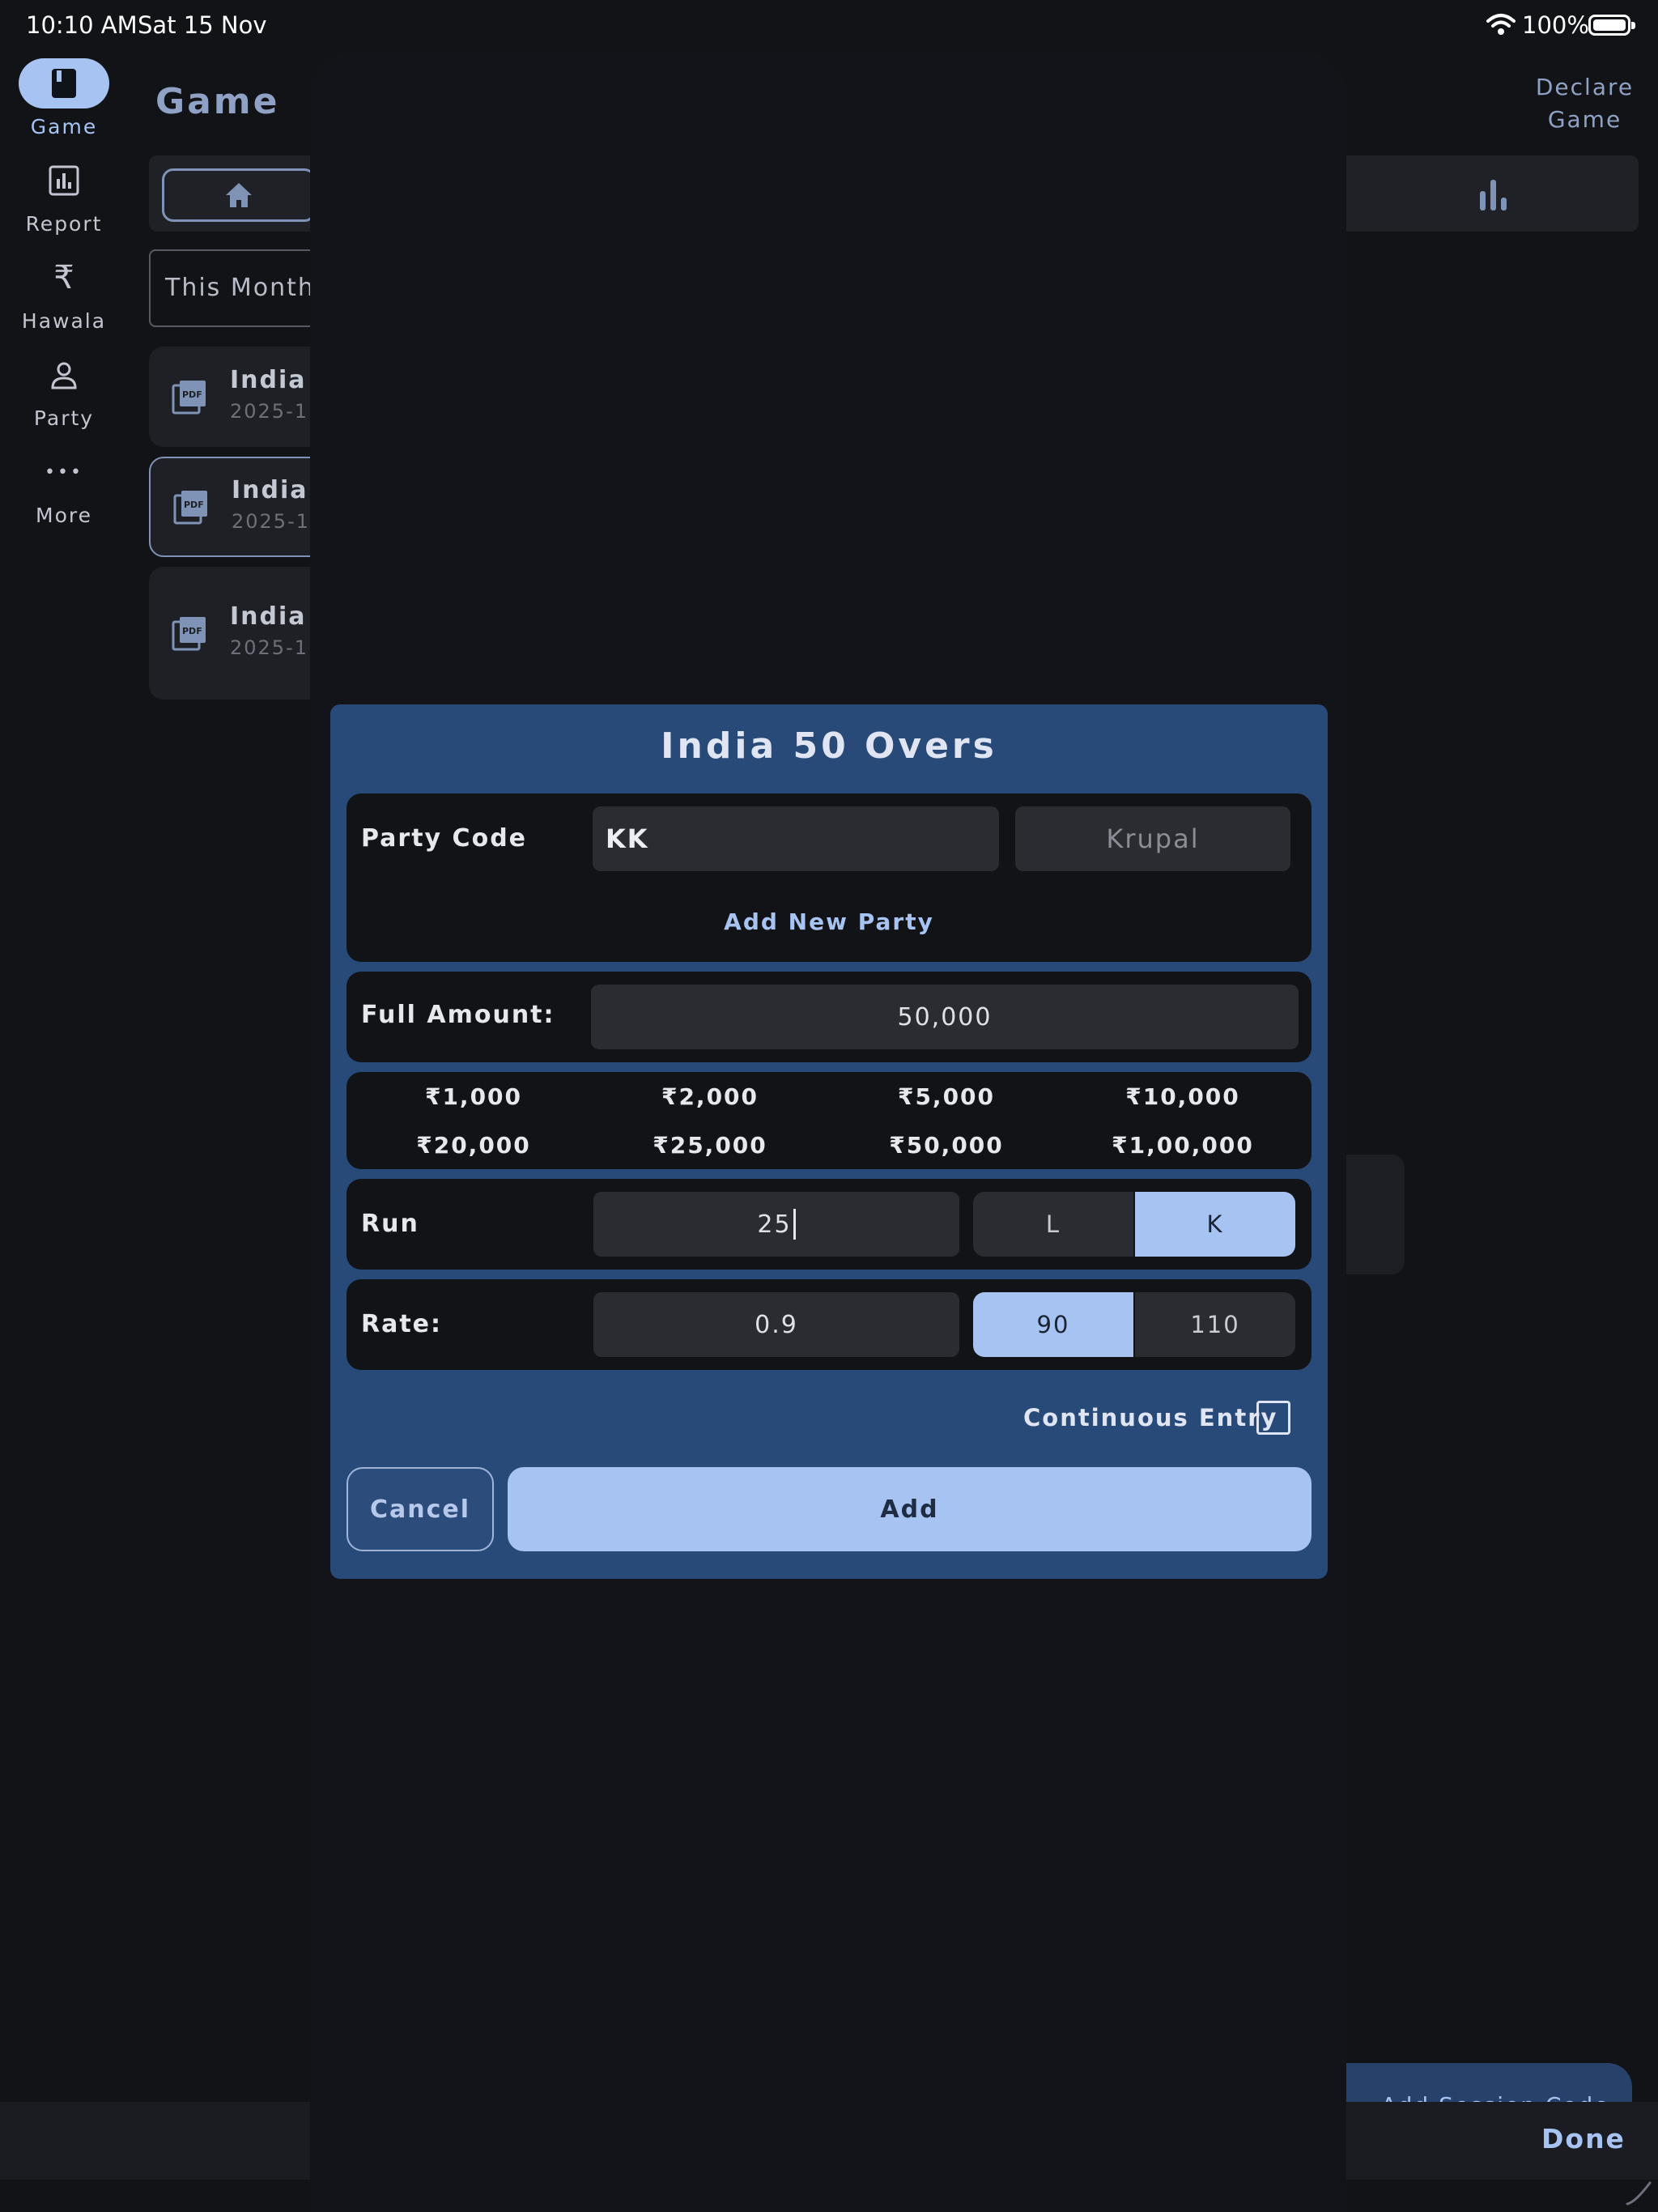  Describe the element at coordinates (390, 1224) in the screenshot. I see `run-label: Run` at that location.